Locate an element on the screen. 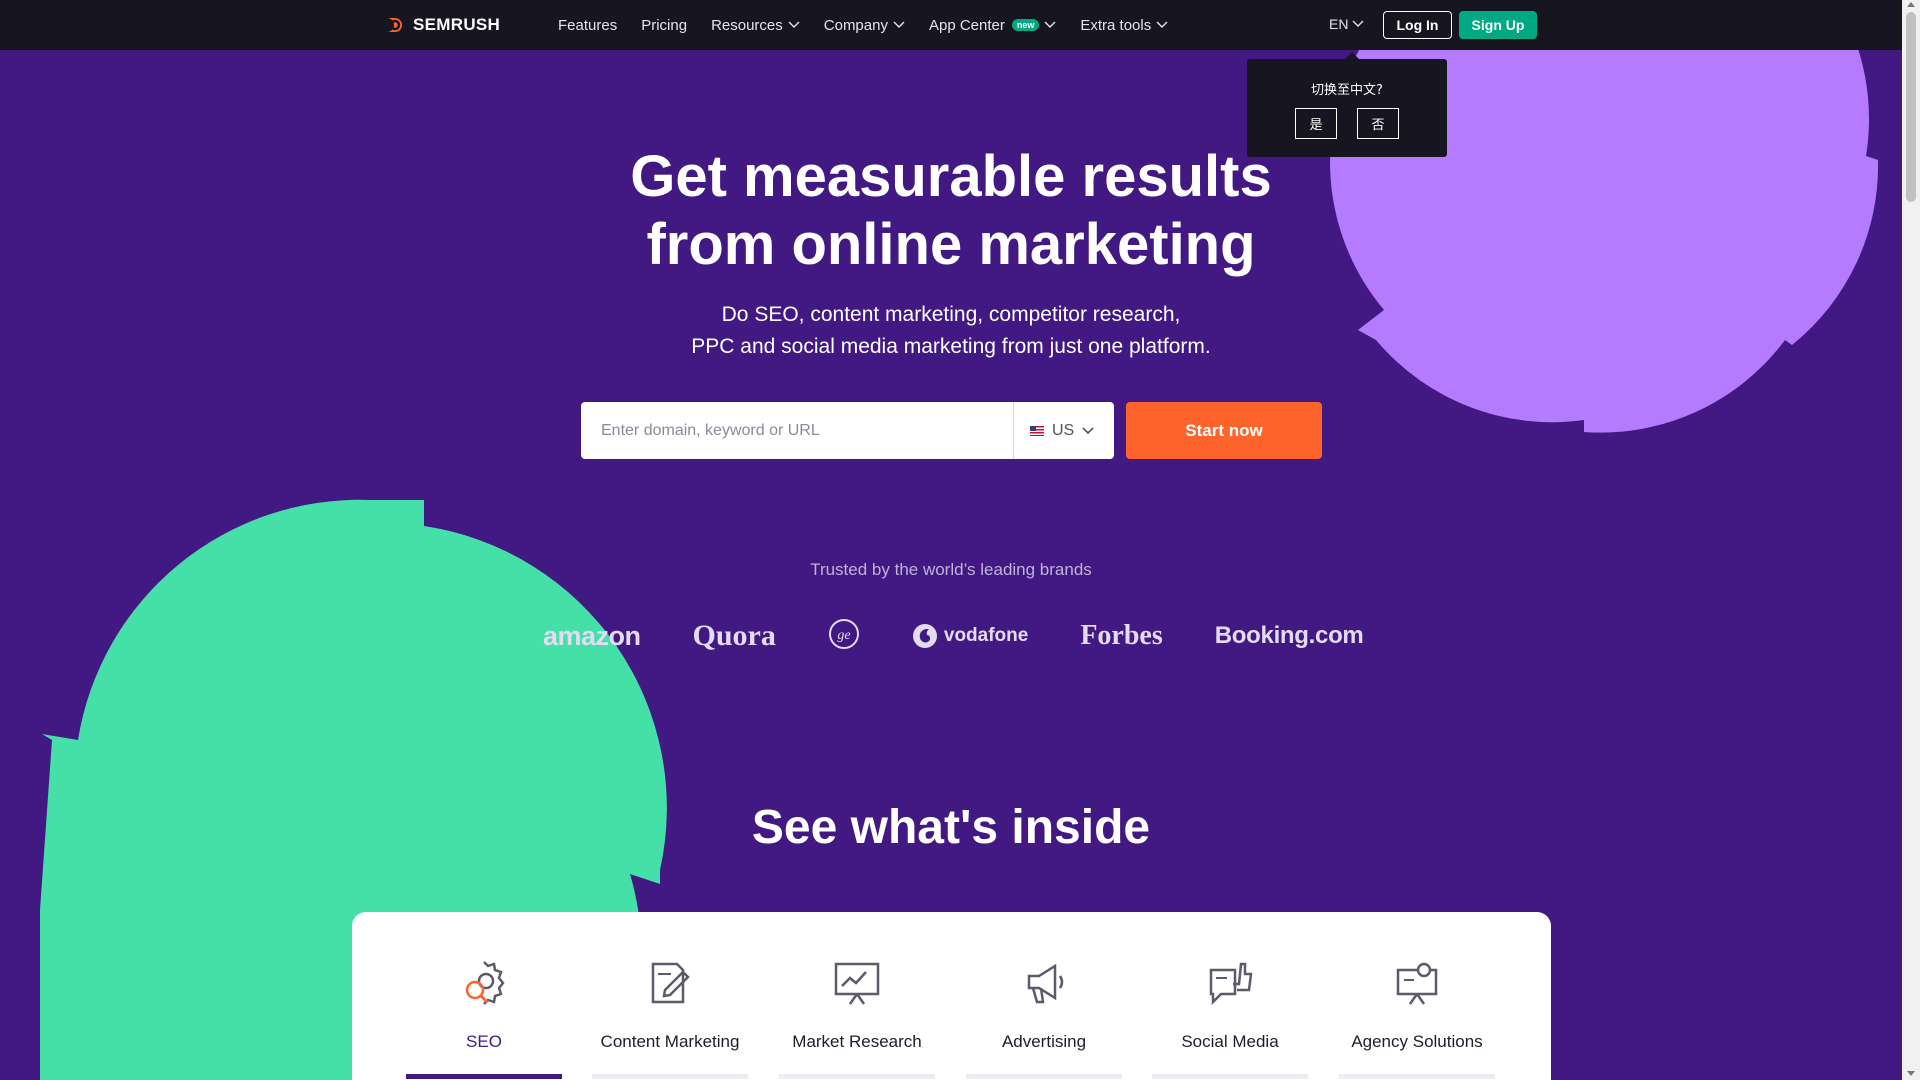 The image size is (1920, 1080). brand-name: amazon is located at coordinates (592, 635).